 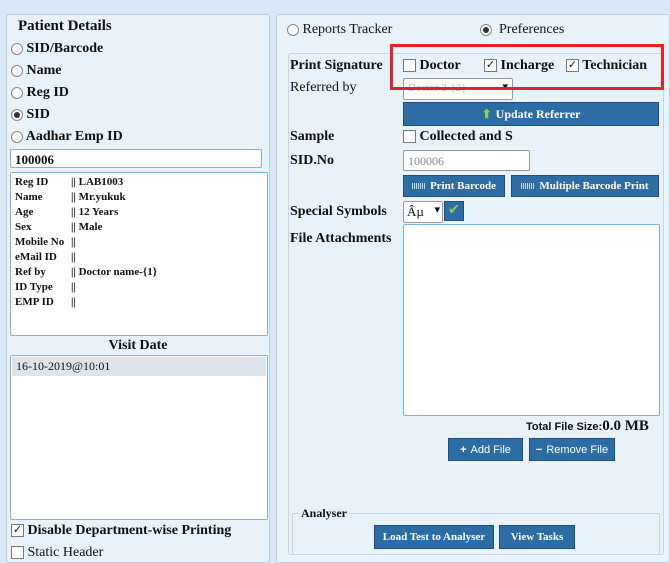 I want to click on highlight-box, so click(x=527, y=67).